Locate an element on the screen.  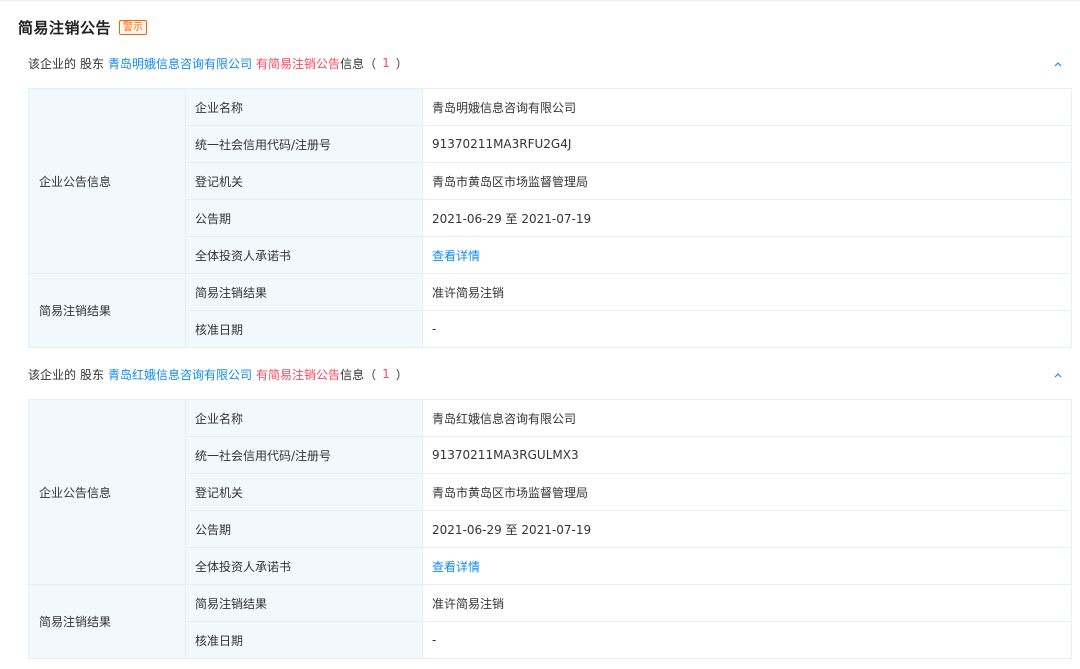
group-header-1: 该企业的 股东 青岛明娥信息咨询有限公司 有简易注销公告 信息 （ 1 ） is located at coordinates (550, 63).